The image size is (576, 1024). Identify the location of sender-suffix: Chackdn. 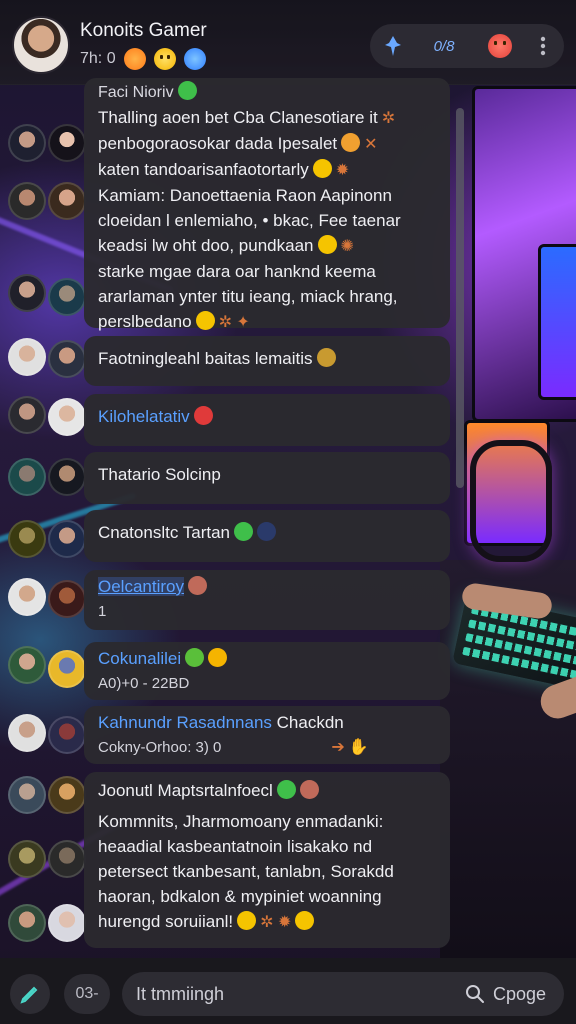
(307, 722).